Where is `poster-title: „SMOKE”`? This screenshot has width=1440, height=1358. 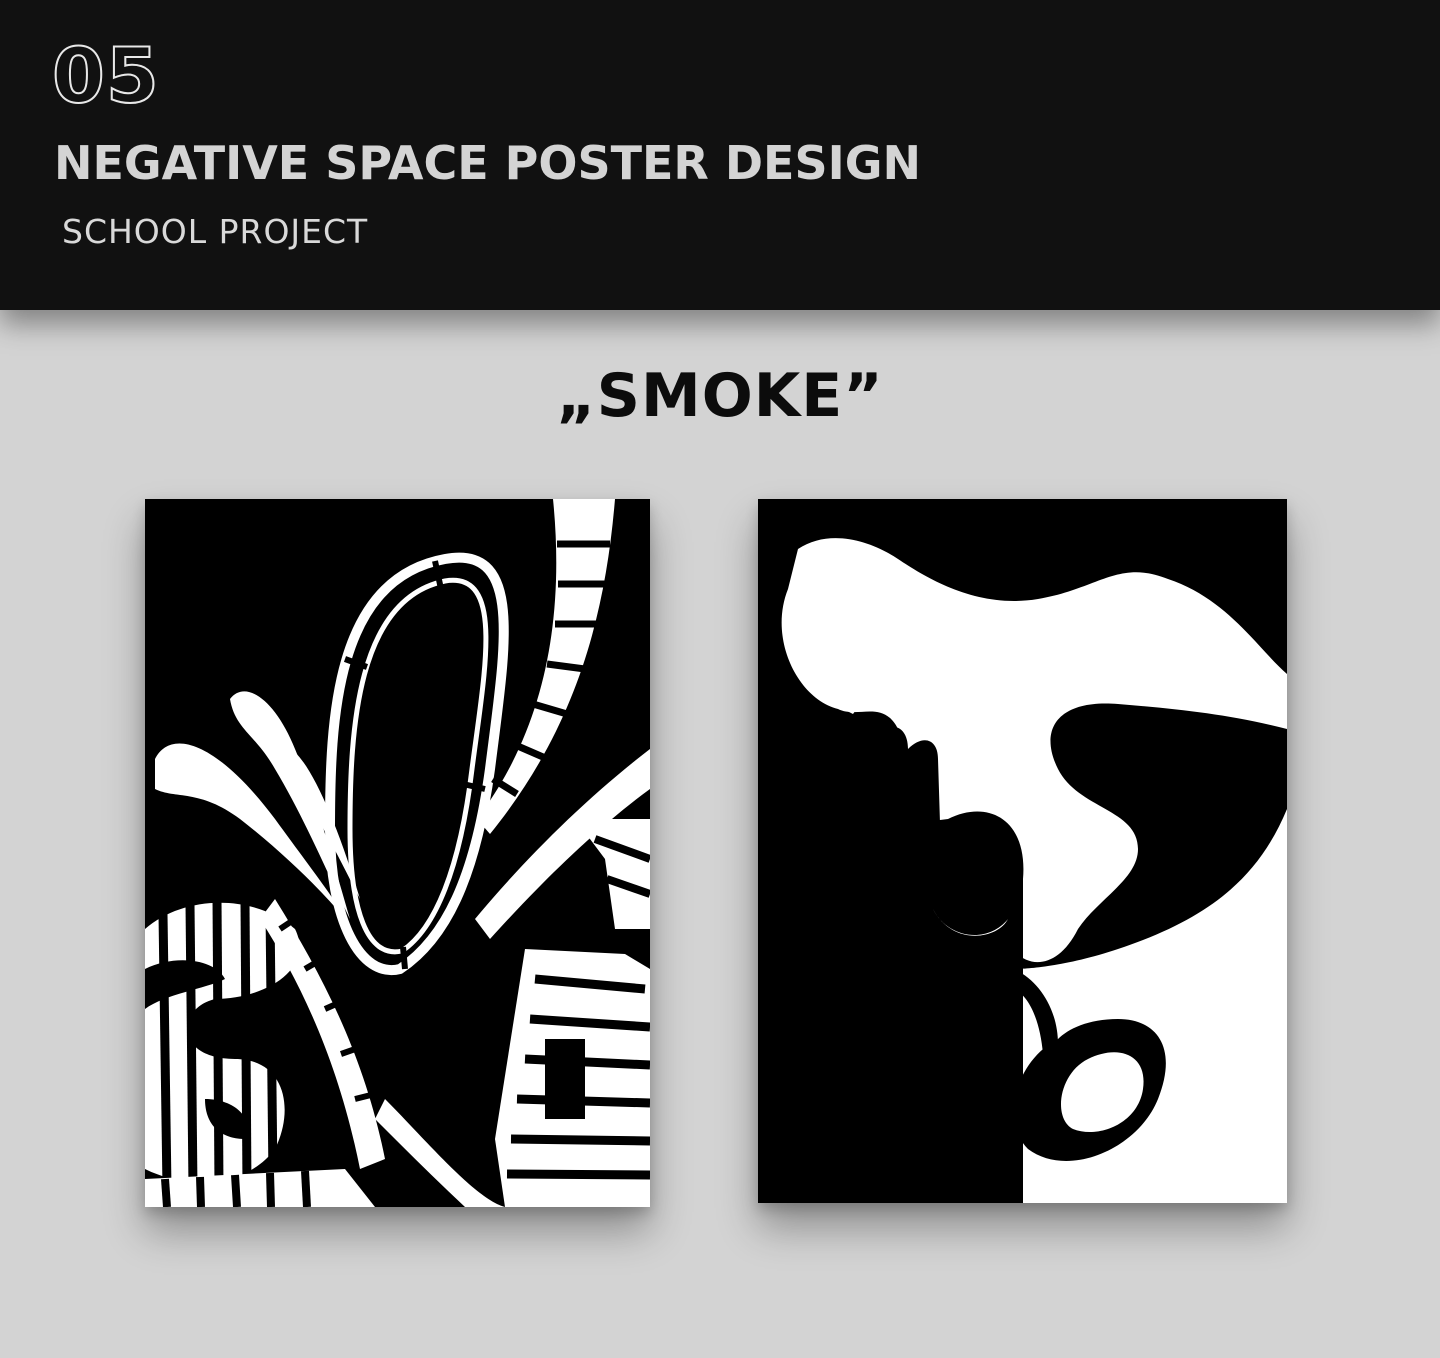
poster-title: „SMOKE” is located at coordinates (720, 396).